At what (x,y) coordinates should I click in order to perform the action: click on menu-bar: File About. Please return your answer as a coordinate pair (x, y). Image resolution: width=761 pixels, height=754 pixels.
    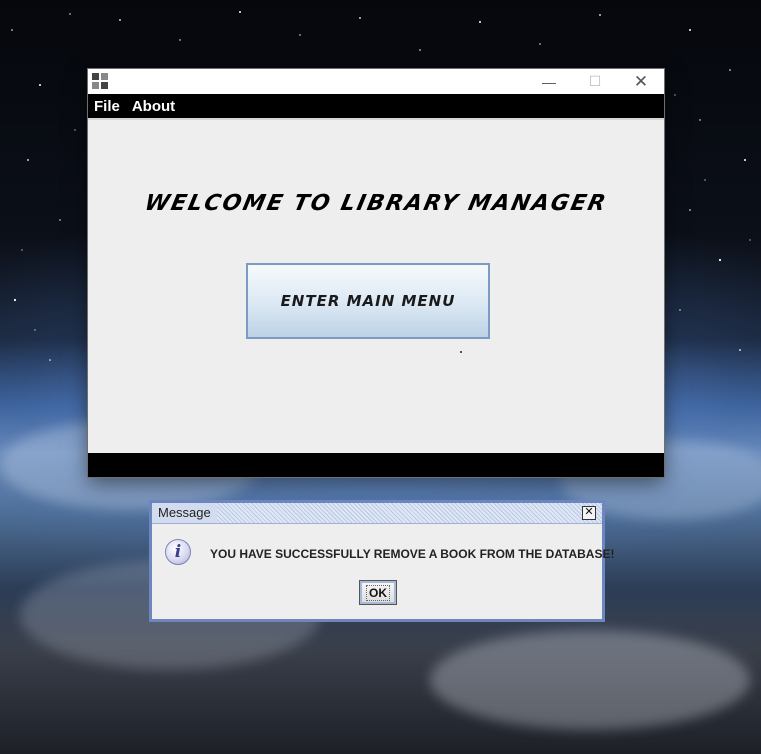
    Looking at the image, I should click on (376, 107).